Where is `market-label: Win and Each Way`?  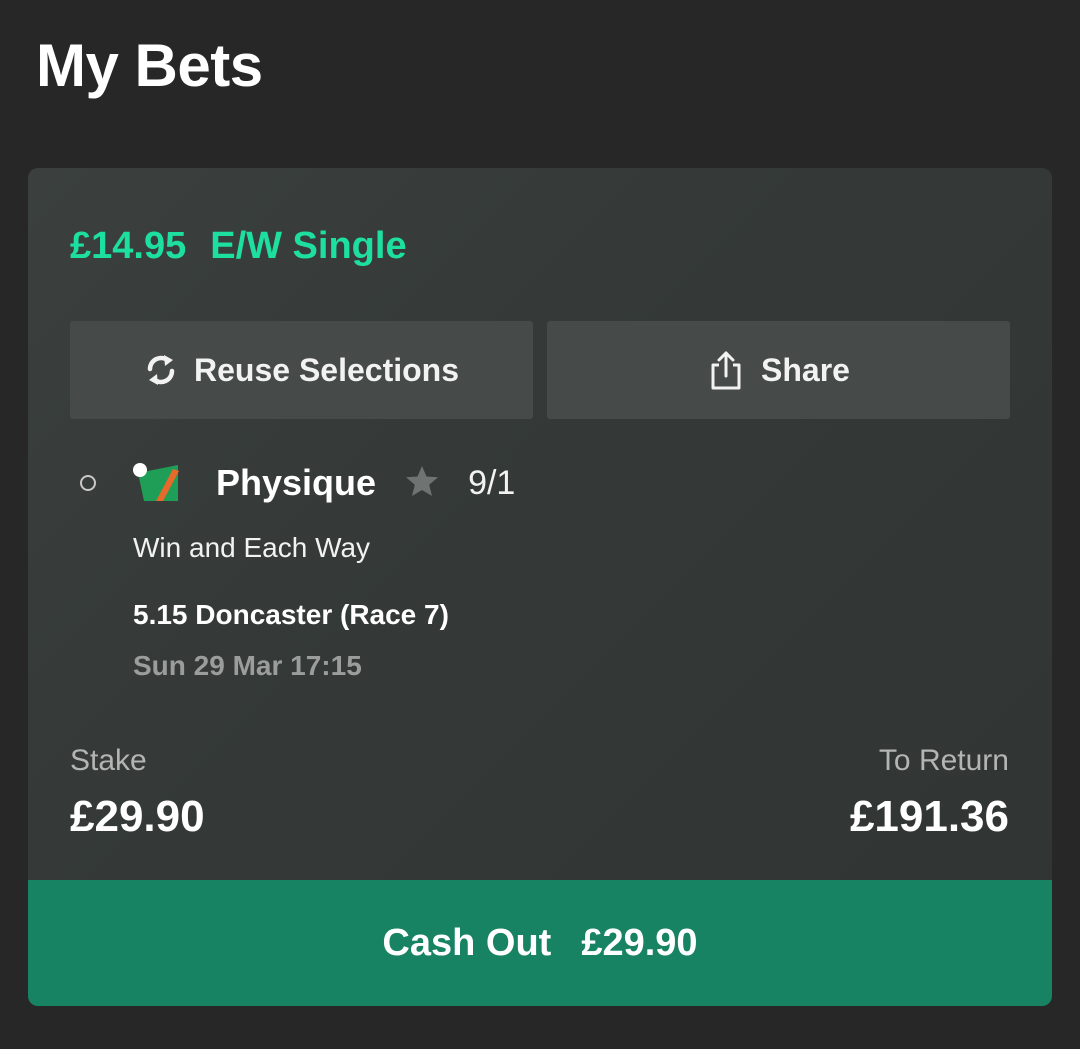 market-label: Win and Each Way is located at coordinates (252, 547).